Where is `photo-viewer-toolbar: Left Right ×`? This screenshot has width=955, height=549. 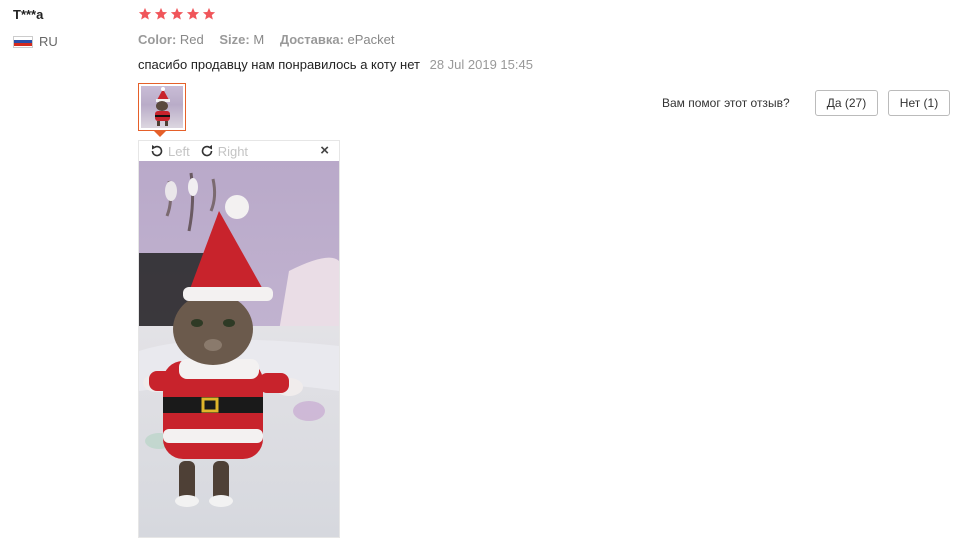
photo-viewer-toolbar: Left Right × is located at coordinates (239, 151).